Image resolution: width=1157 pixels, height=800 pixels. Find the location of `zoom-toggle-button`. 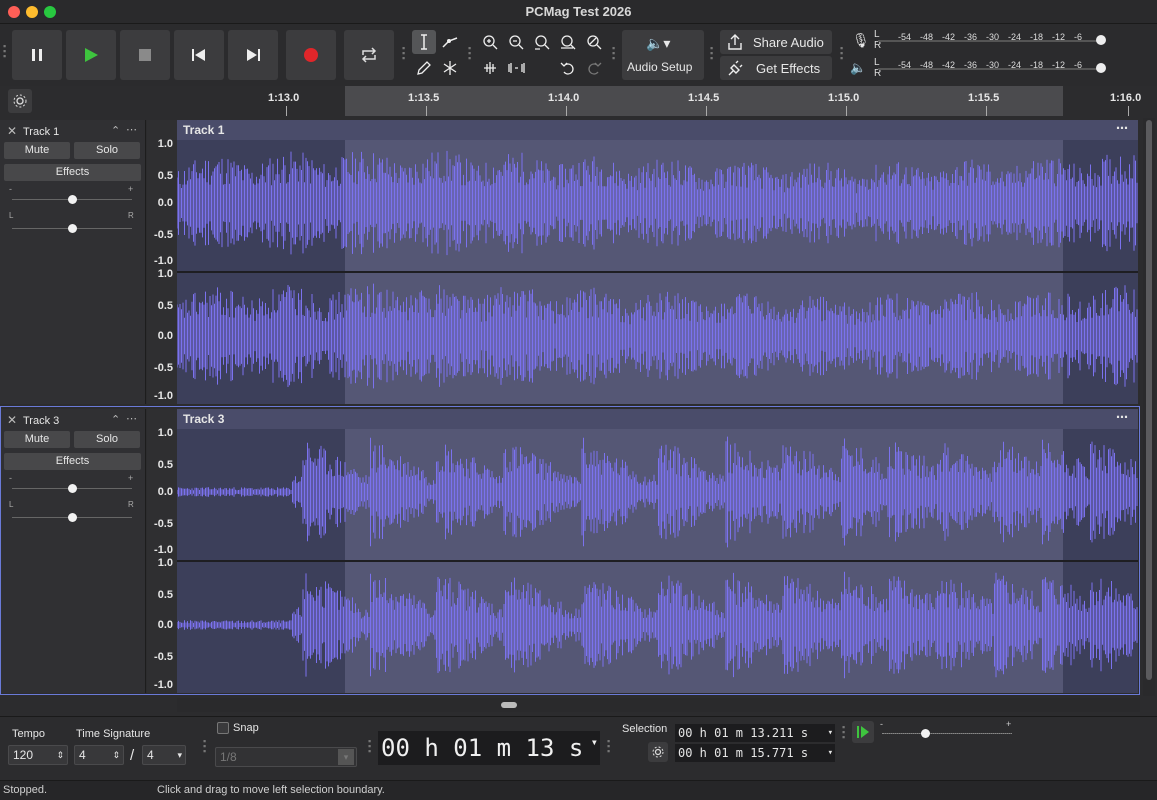

zoom-toggle-button is located at coordinates (594, 42).